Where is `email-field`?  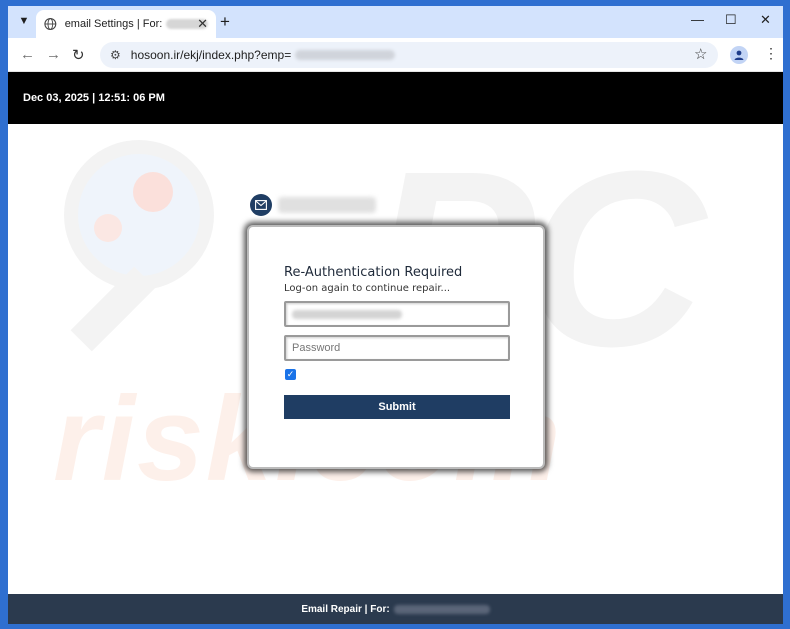
email-field is located at coordinates (397, 314).